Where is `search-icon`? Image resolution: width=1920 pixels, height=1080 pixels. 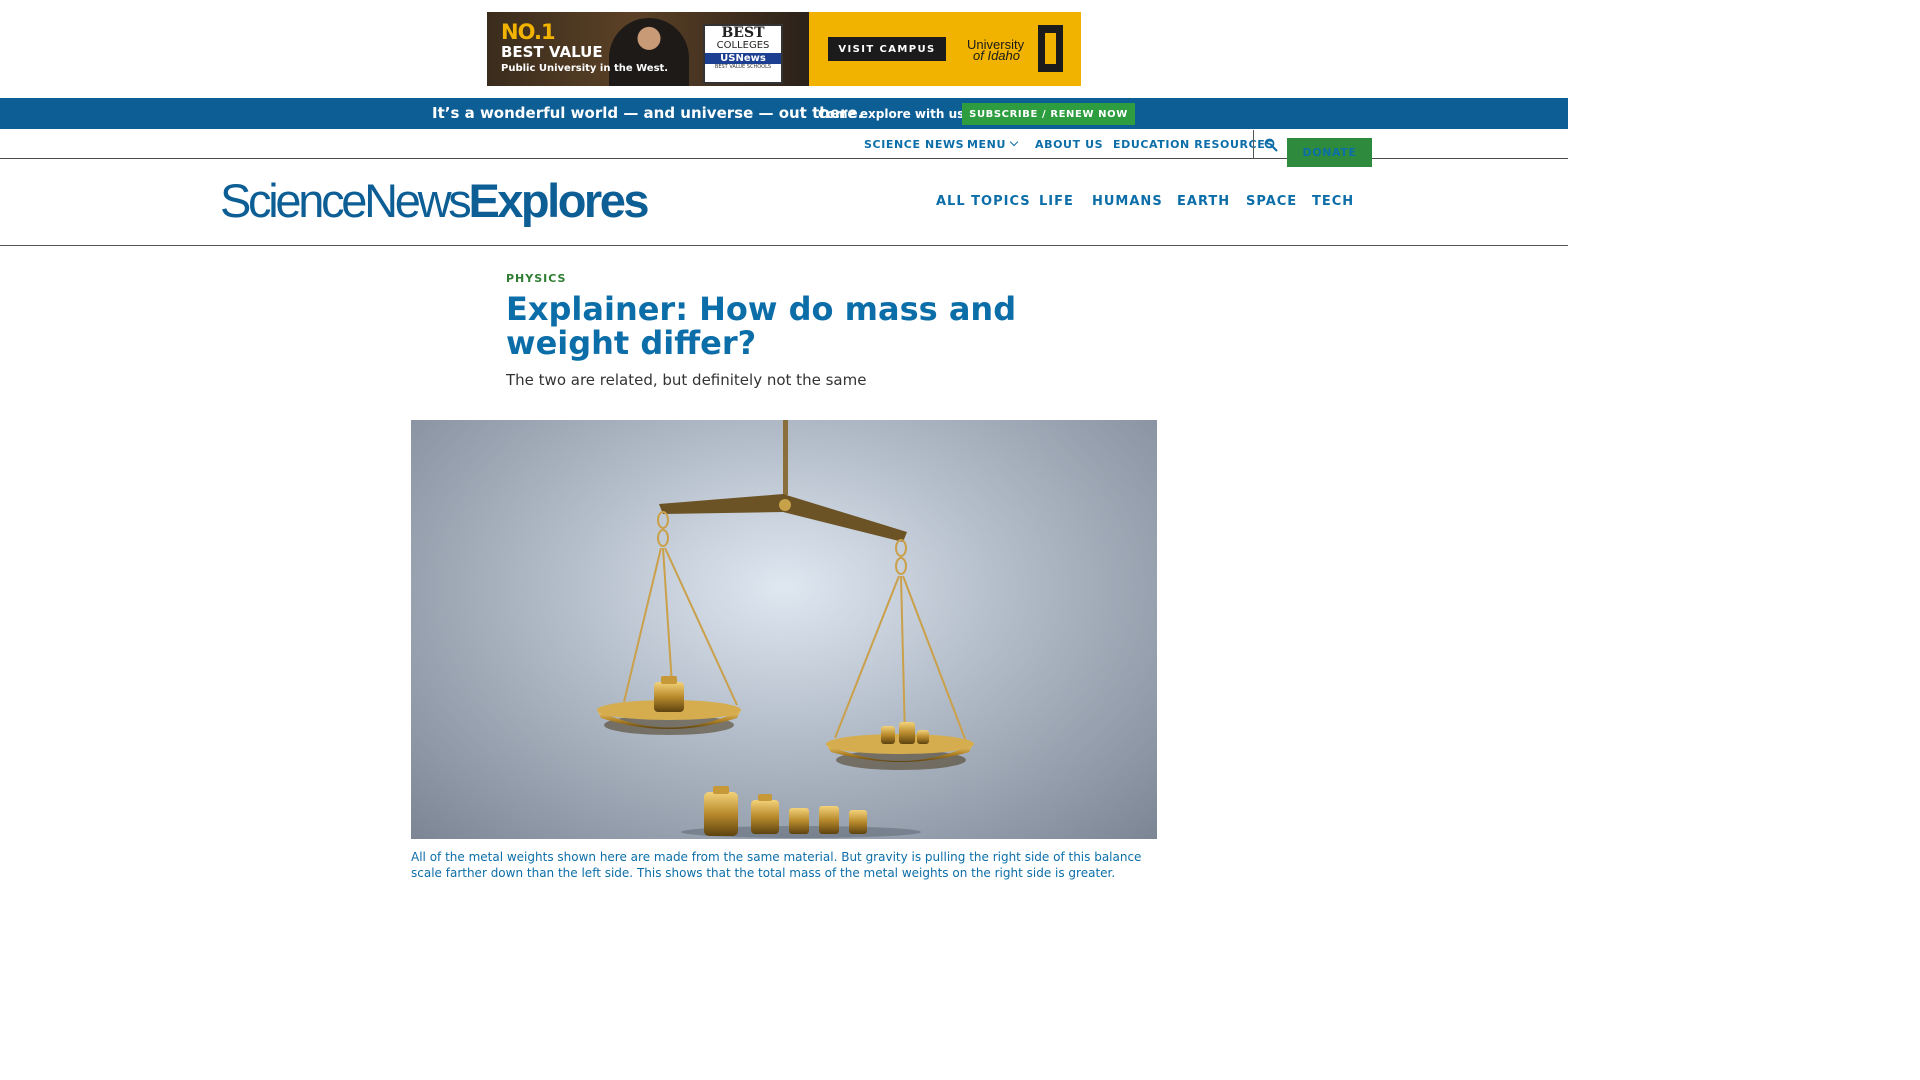
search-icon is located at coordinates (1271, 145).